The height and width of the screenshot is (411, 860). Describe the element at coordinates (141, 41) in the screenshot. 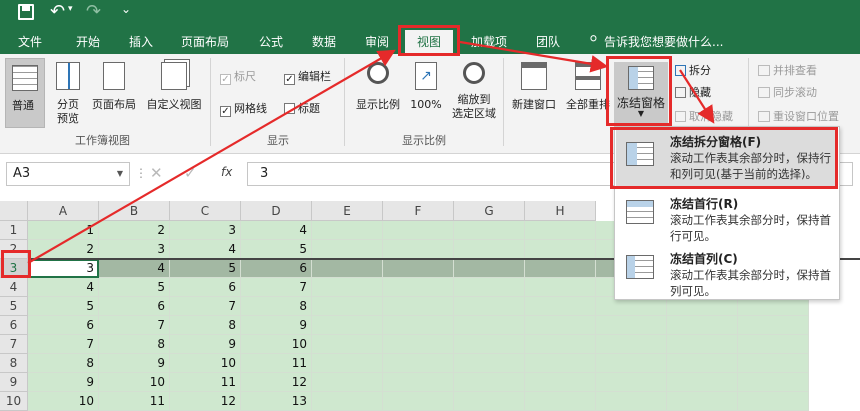

I see `tab-insert: 插入` at that location.